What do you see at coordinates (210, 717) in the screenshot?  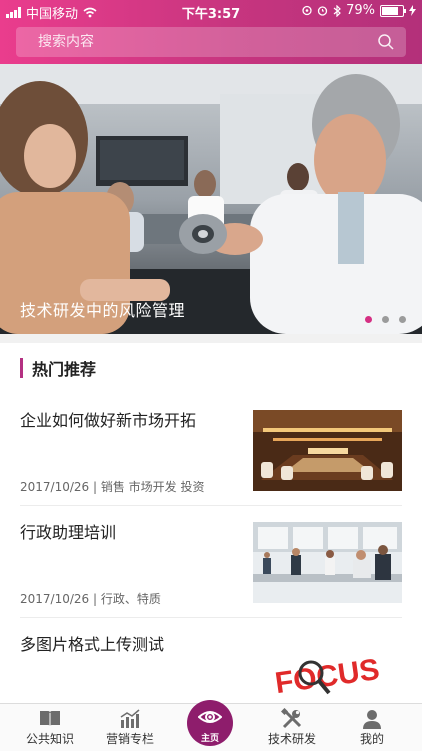 I see `eye-icon` at bounding box center [210, 717].